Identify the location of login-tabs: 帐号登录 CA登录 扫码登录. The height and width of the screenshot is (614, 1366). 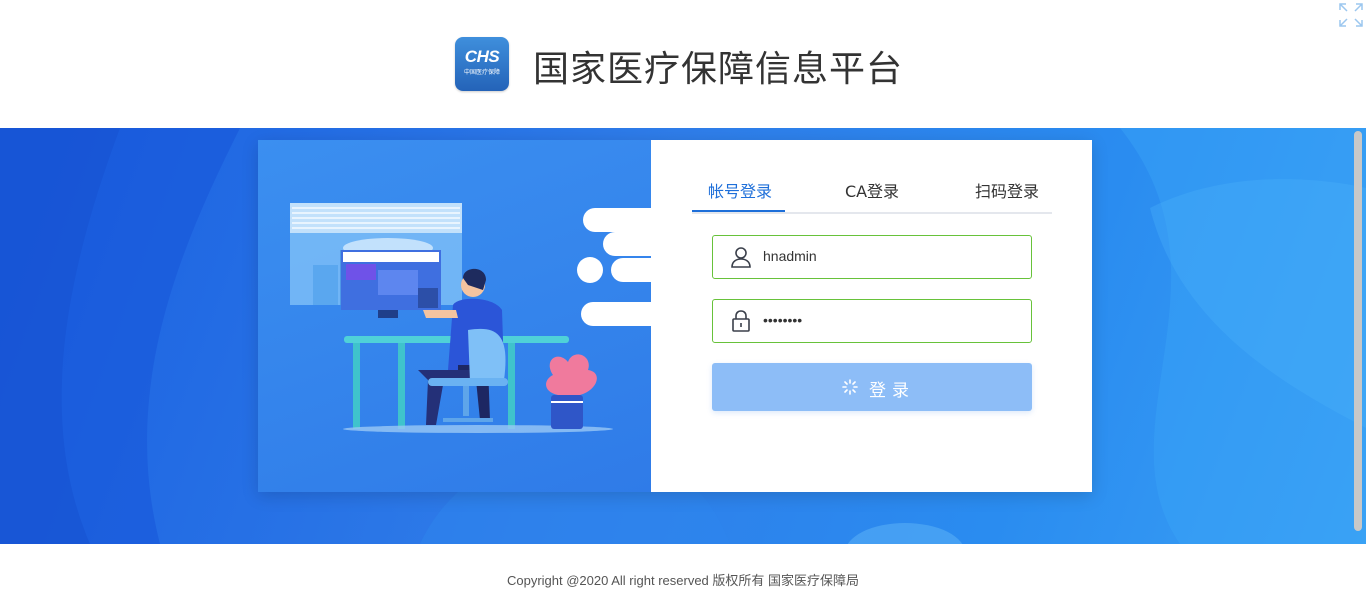
(872, 197).